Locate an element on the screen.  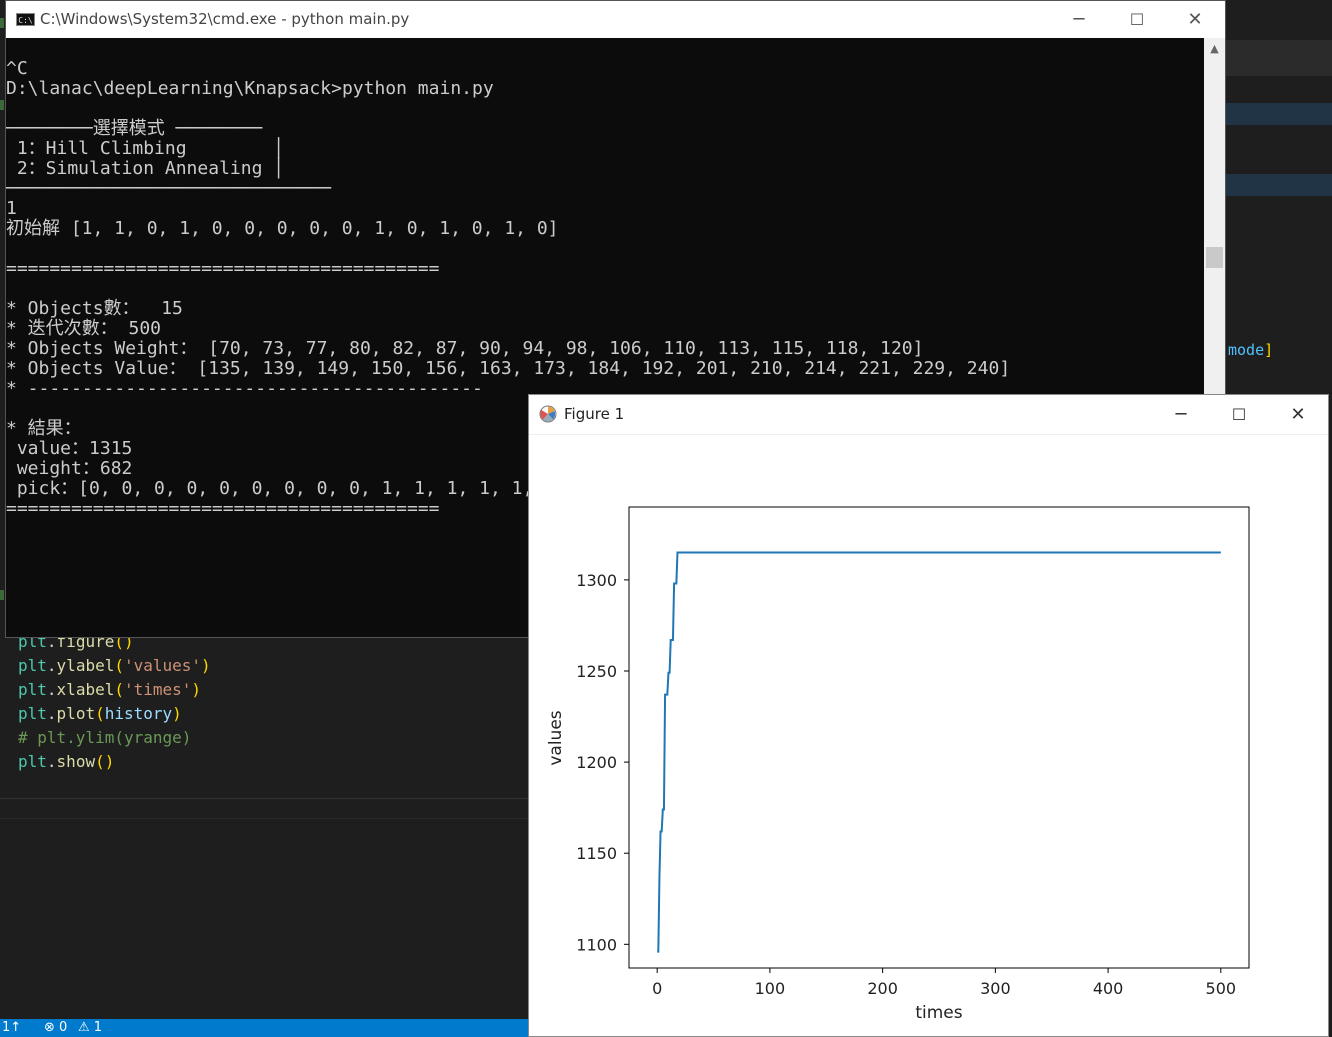
matplotlib-logo-icon is located at coordinates (548, 414).